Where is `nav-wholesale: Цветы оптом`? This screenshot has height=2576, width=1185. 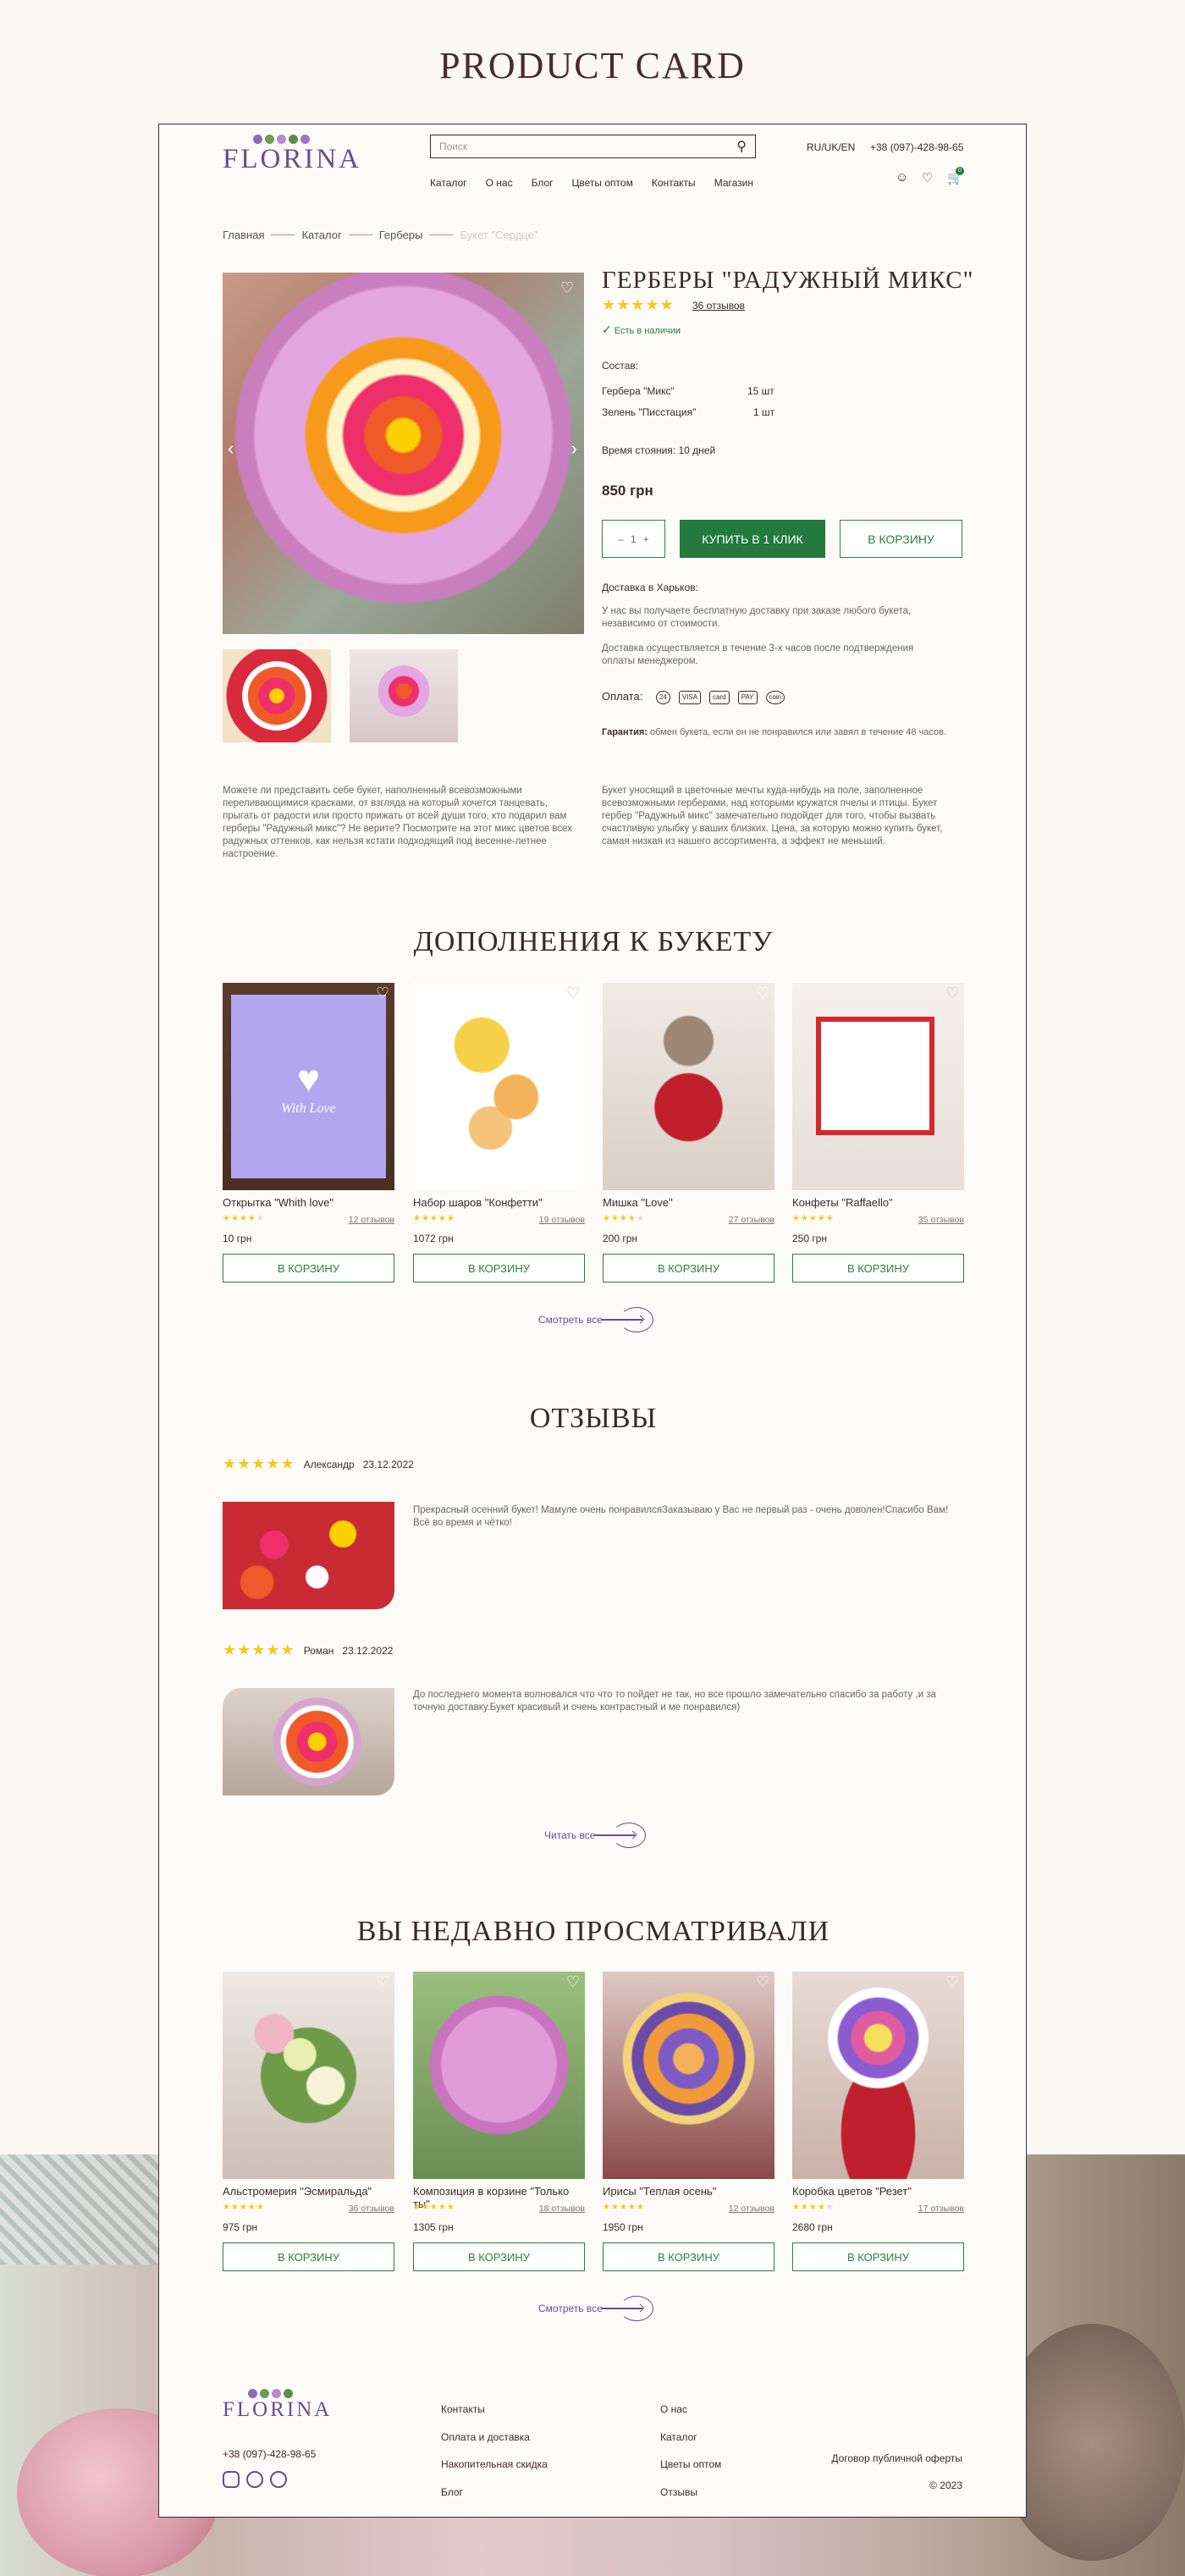
nav-wholesale: Цветы оптом is located at coordinates (602, 183).